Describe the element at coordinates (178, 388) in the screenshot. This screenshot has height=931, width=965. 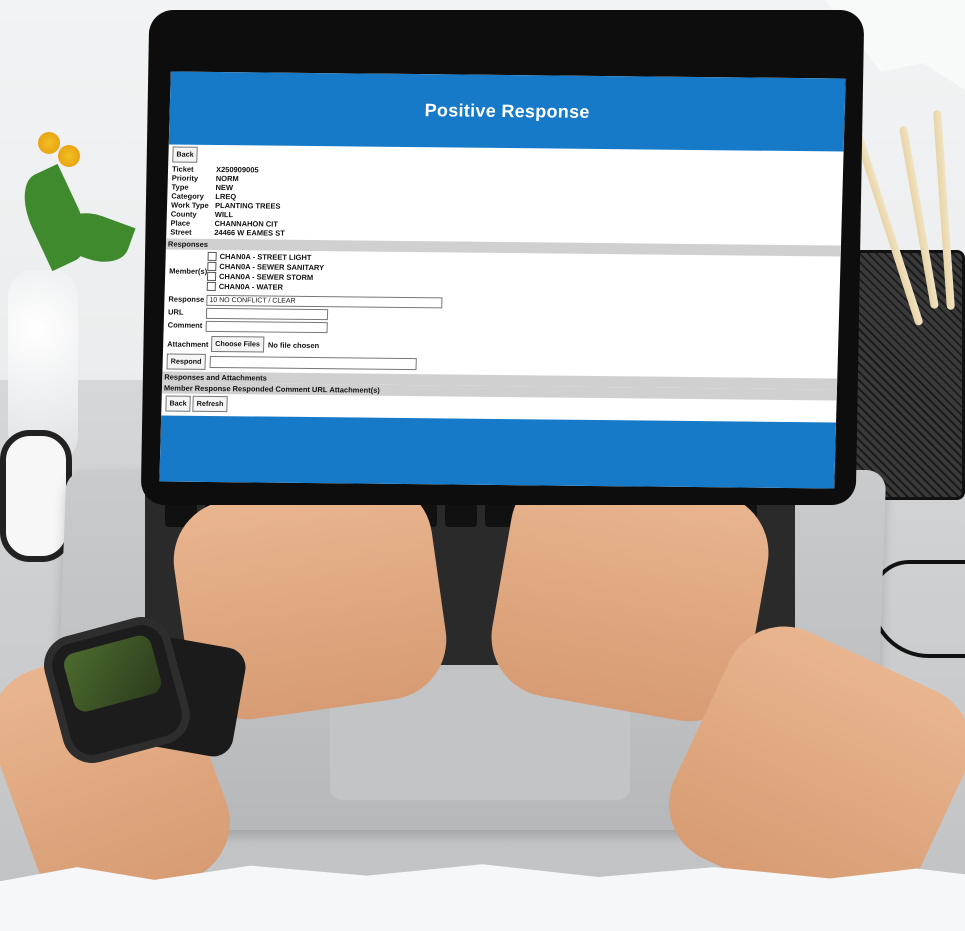
I see `column-member: Member` at that location.